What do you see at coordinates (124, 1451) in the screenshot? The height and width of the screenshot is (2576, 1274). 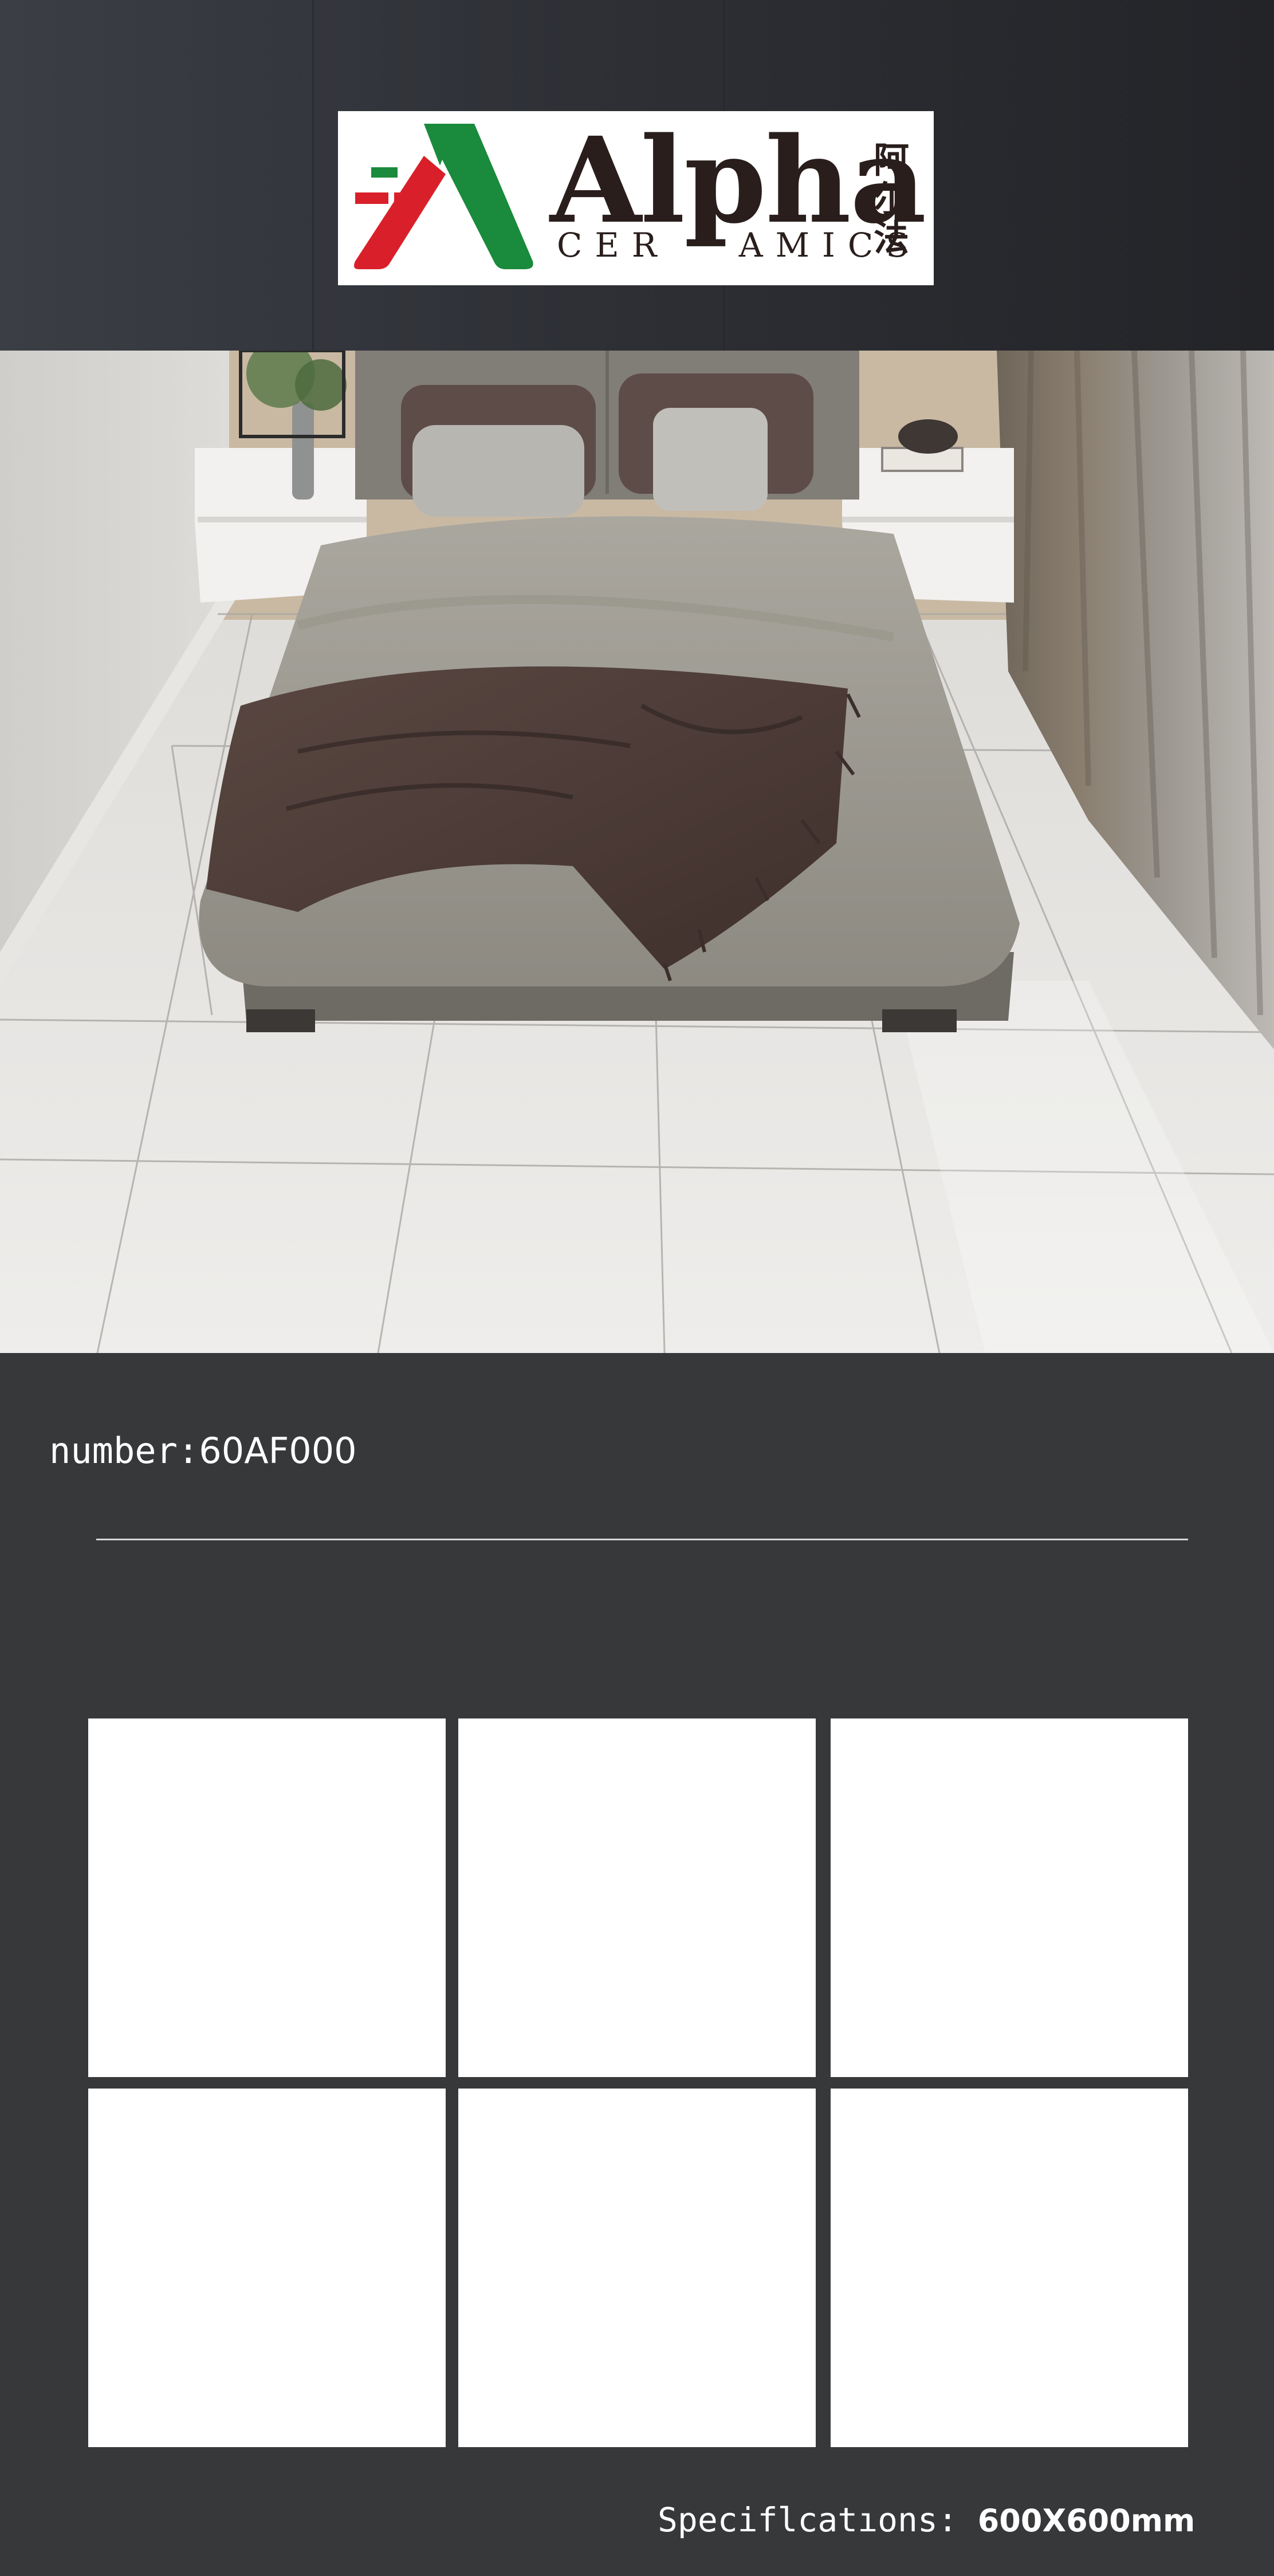 I see `product-number-label: number:` at bounding box center [124, 1451].